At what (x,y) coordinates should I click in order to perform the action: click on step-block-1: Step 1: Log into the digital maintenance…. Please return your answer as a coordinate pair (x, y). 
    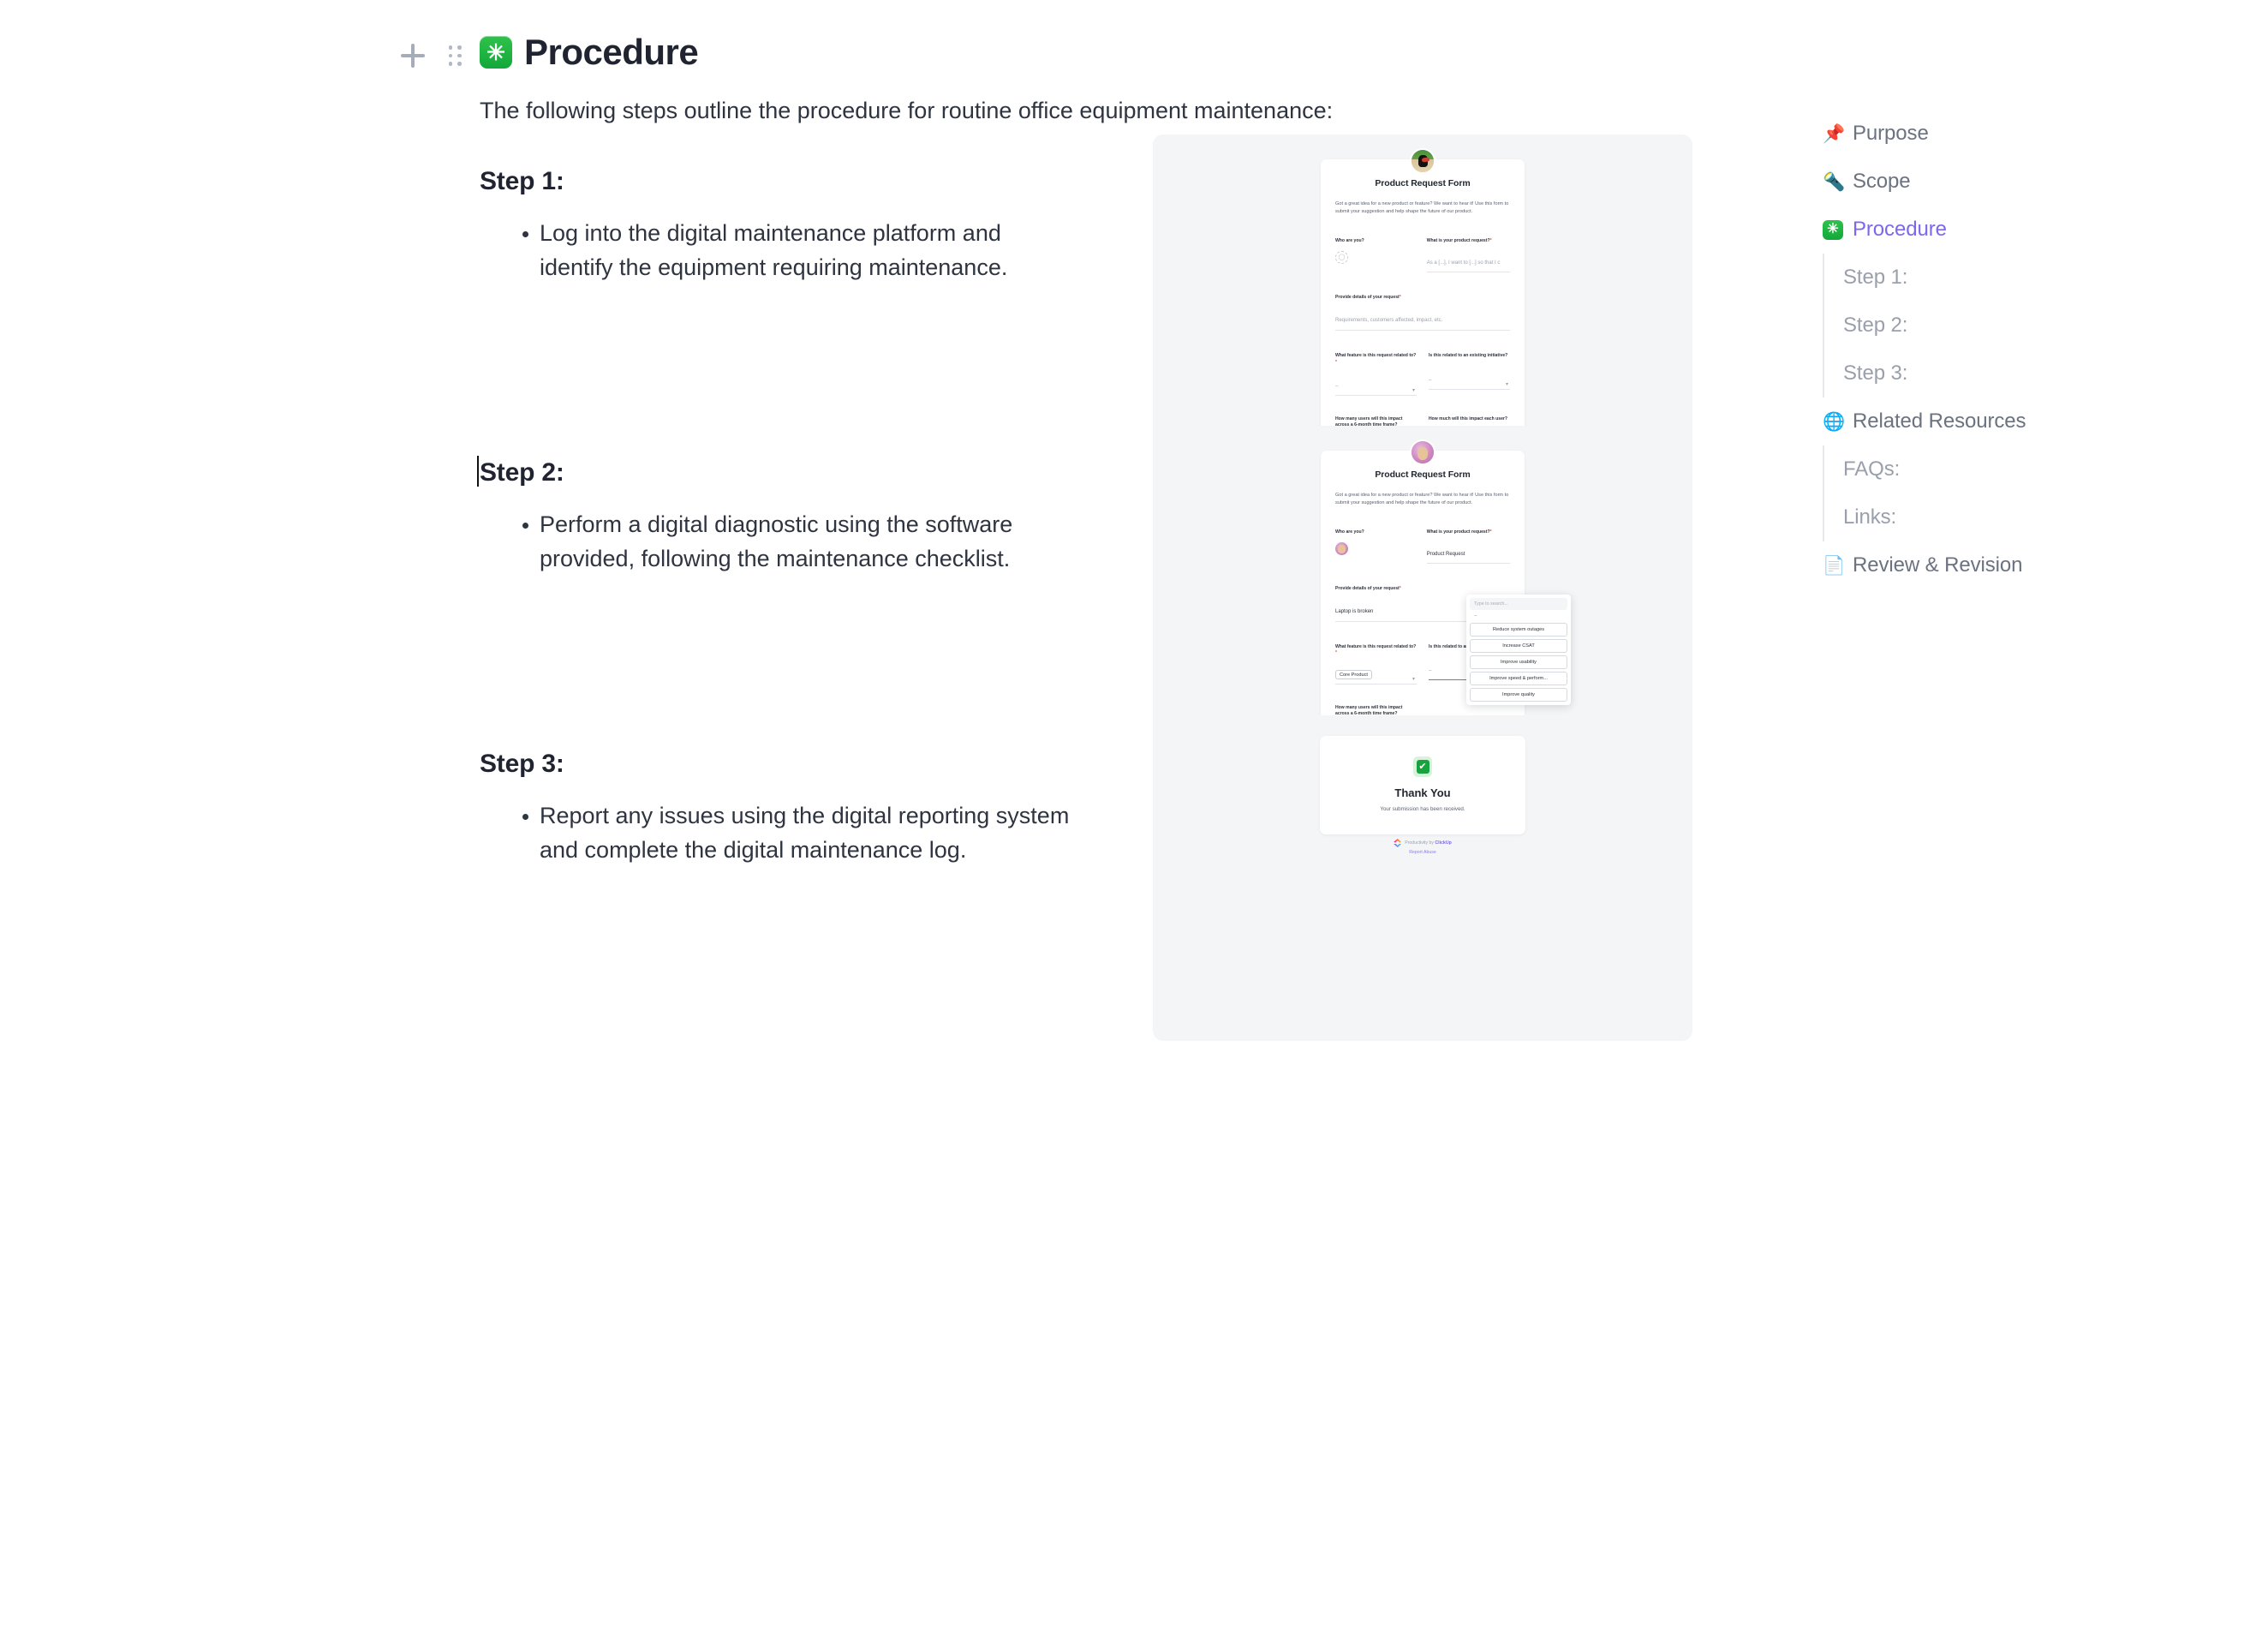
    Looking at the image, I should click on (1088, 347).